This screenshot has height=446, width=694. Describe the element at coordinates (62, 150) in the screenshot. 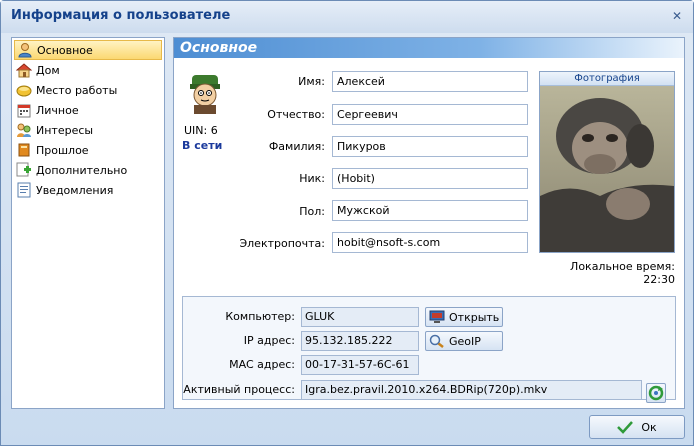

I see `sidebar-item-label: Прошлое` at that location.